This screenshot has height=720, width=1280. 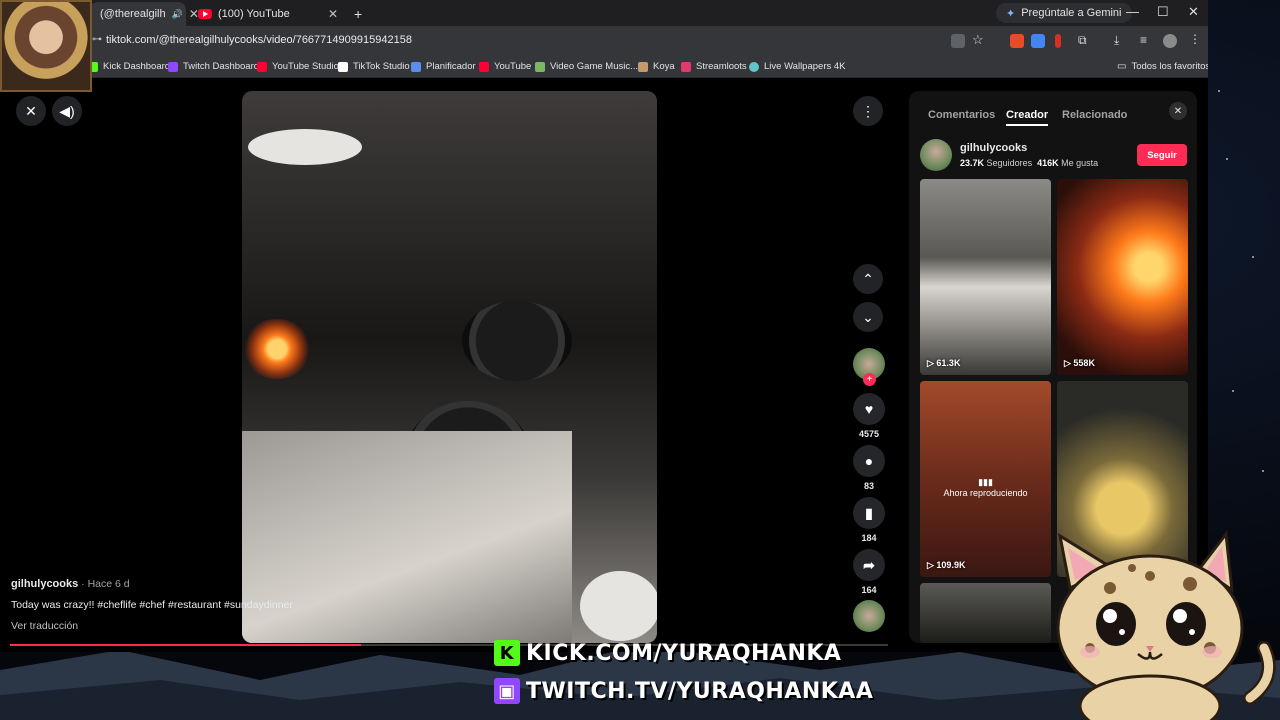 What do you see at coordinates (868, 486) in the screenshot?
I see `comments-count: 83` at bounding box center [868, 486].